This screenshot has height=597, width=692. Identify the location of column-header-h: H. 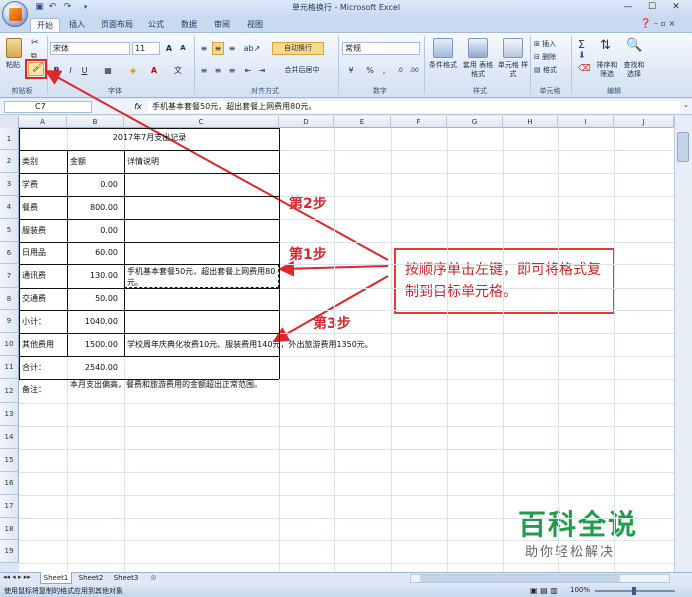
(530, 122).